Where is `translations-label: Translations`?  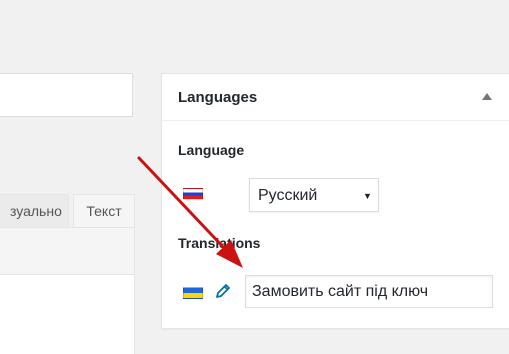 translations-label: Translations is located at coordinates (219, 243).